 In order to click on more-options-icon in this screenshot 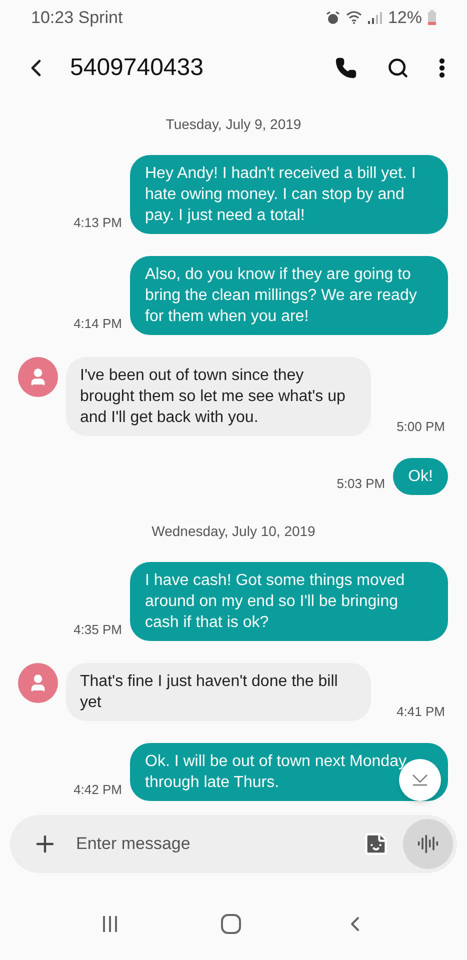, I will do `click(442, 68)`.